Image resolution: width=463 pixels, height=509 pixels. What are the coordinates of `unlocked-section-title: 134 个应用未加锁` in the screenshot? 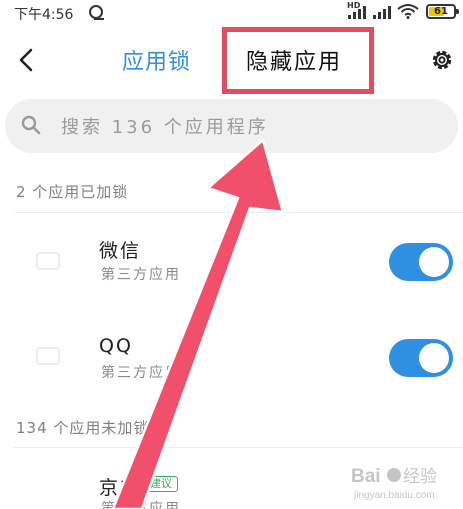 It's located at (83, 428).